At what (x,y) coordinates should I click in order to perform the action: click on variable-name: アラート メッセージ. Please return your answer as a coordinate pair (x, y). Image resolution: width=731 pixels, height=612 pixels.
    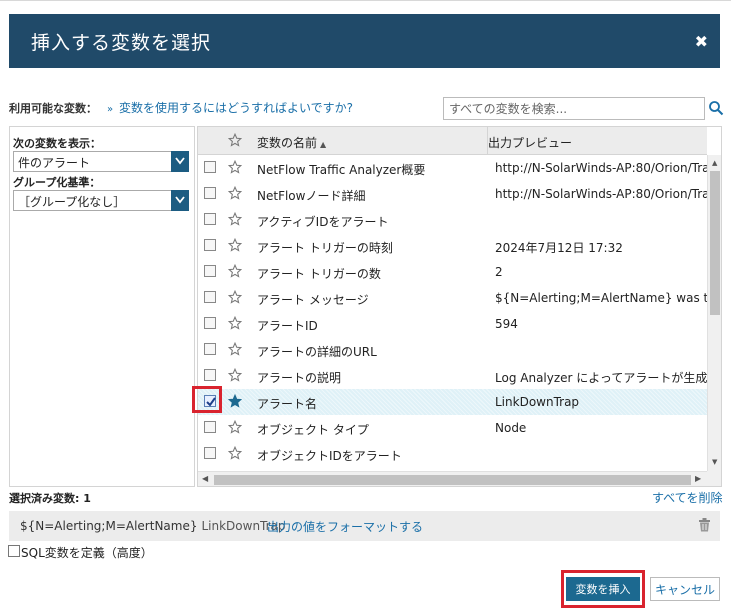
    Looking at the image, I should click on (313, 300).